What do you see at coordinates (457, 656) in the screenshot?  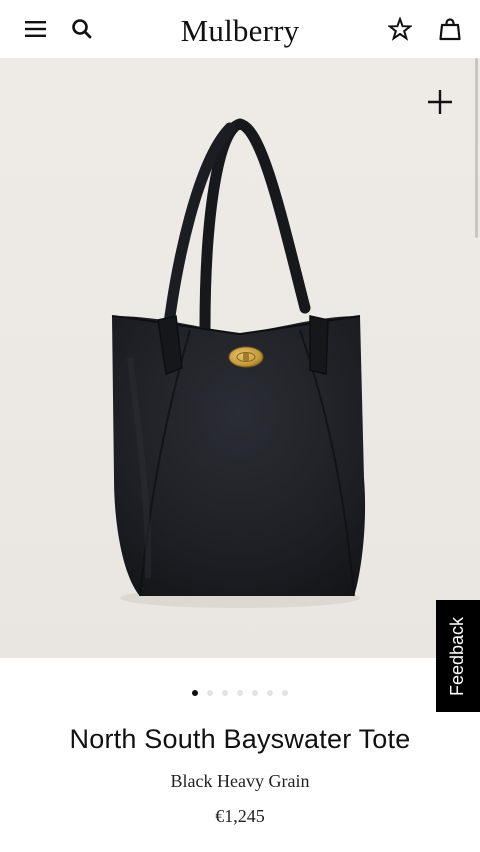 I see `feedback-label: Feedback` at bounding box center [457, 656].